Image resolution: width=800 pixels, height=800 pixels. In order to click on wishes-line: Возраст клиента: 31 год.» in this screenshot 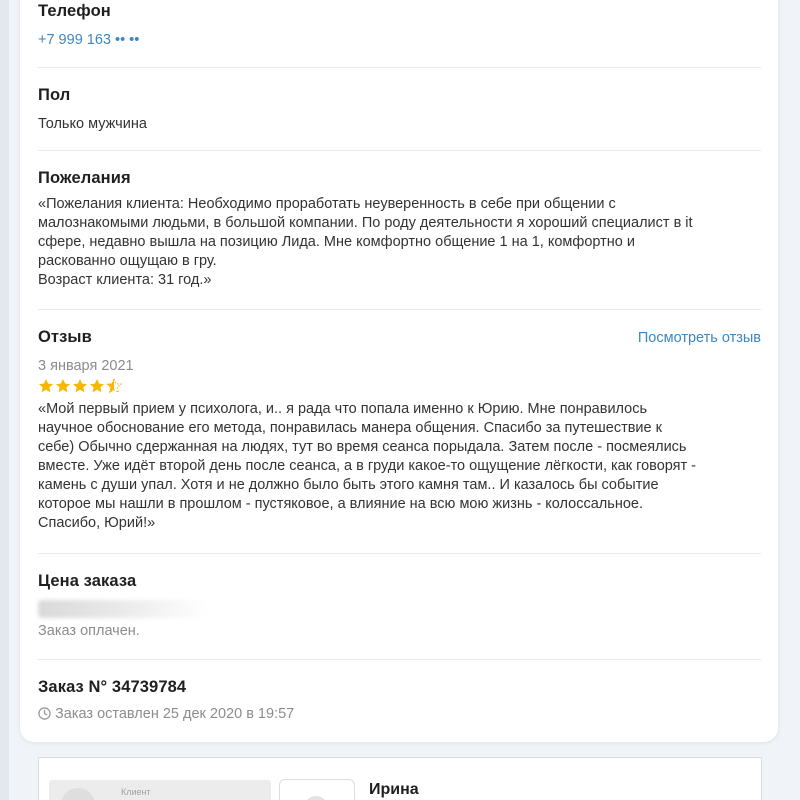, I will do `click(125, 280)`.